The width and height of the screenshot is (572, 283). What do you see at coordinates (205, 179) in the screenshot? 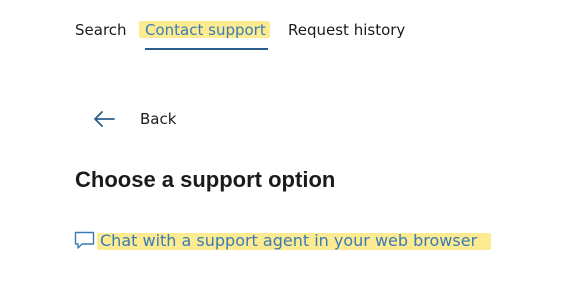
I see `page-heading: Choose a support option` at bounding box center [205, 179].